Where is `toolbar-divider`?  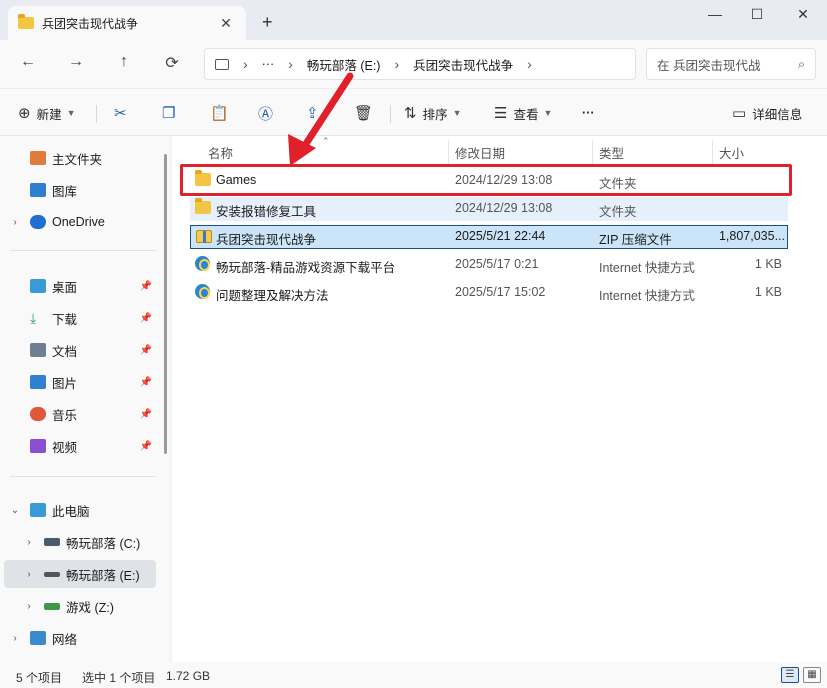
toolbar-divider is located at coordinates (96, 114).